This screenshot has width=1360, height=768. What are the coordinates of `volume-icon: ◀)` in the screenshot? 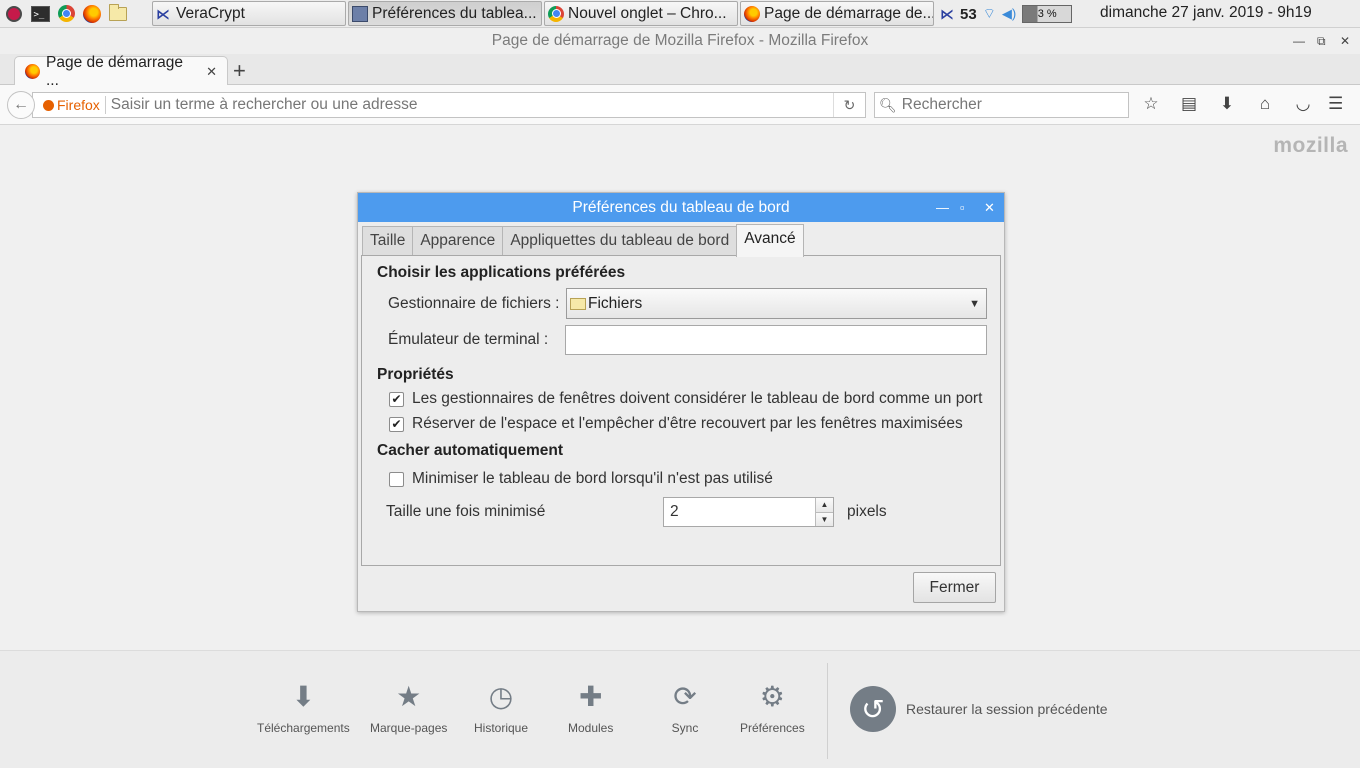 It's located at (1009, 14).